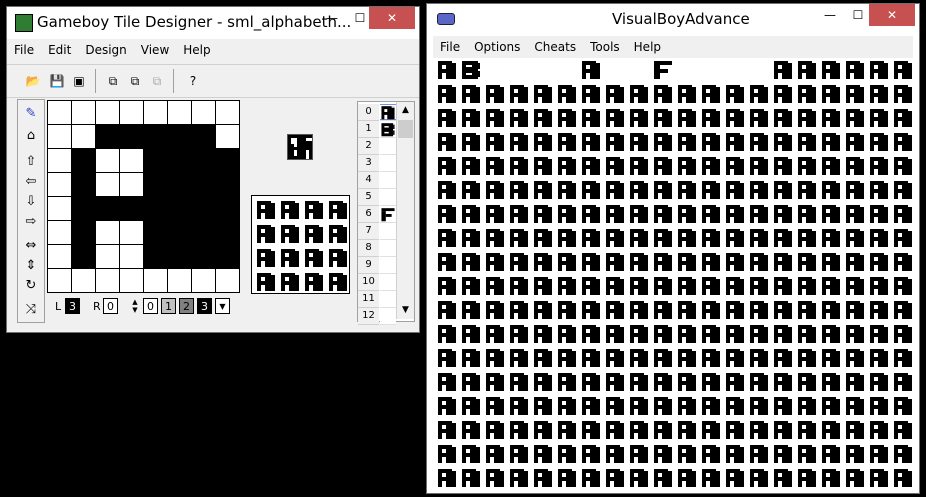 This screenshot has height=497, width=926. I want to click on menu-file: File, so click(24, 50).